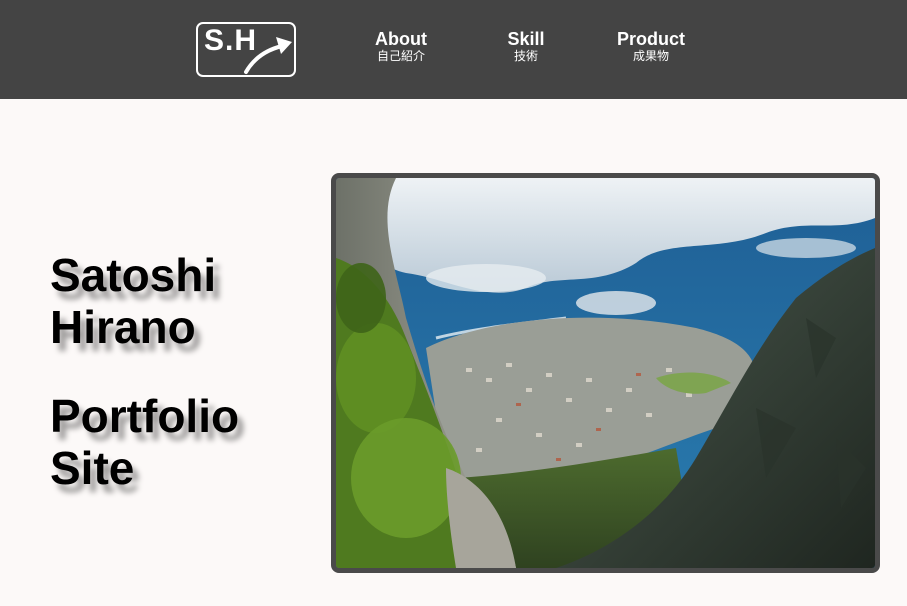  I want to click on arrow-up-right-icon, so click(268, 55).